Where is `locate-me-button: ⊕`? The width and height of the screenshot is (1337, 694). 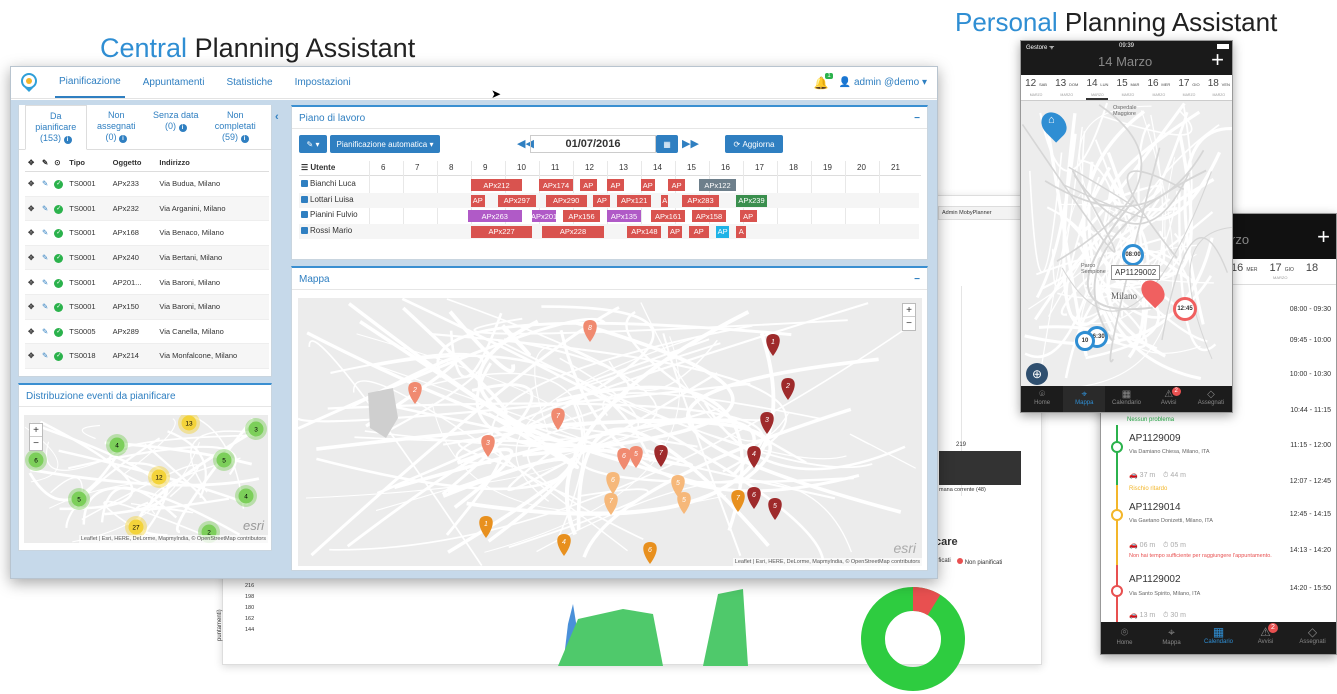 locate-me-button: ⊕ is located at coordinates (1037, 374).